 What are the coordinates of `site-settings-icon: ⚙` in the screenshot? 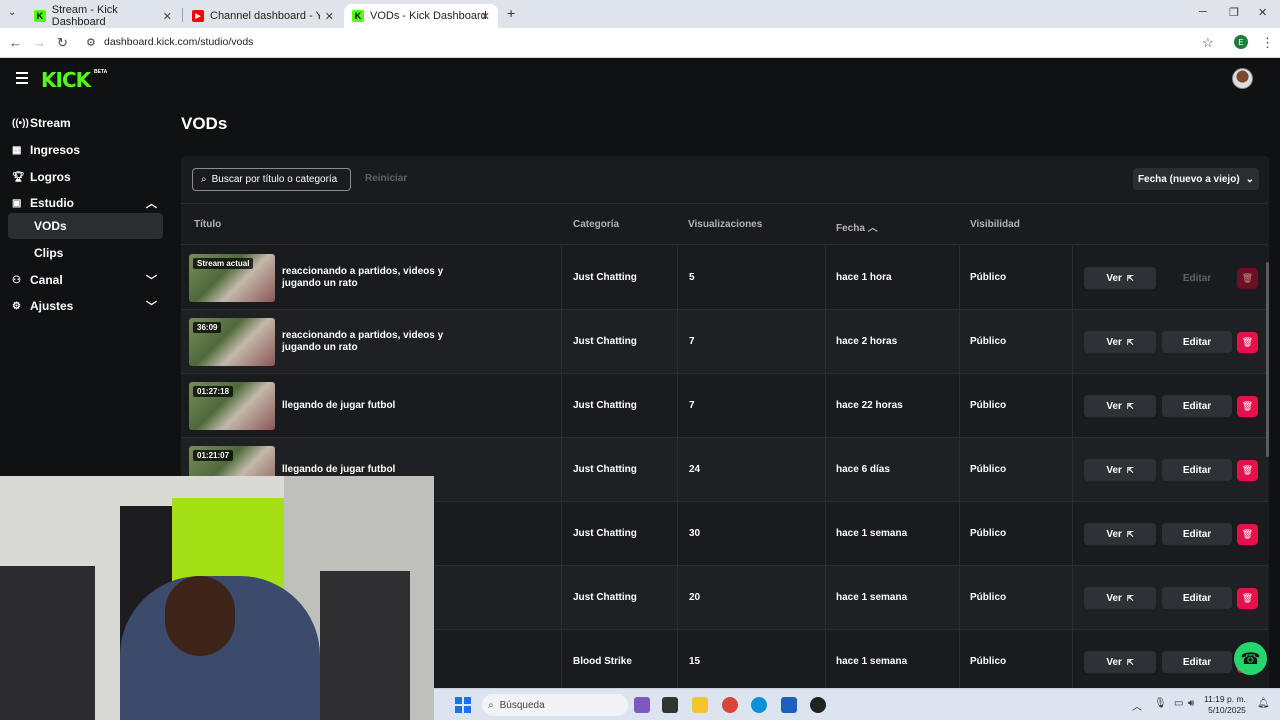 It's located at (91, 42).